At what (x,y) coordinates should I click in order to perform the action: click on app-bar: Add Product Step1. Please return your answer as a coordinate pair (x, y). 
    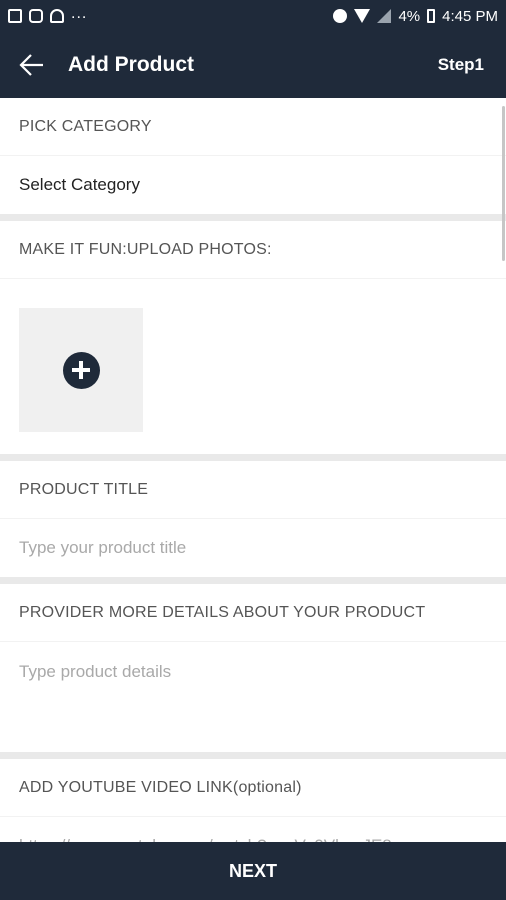
    Looking at the image, I should click on (253, 65).